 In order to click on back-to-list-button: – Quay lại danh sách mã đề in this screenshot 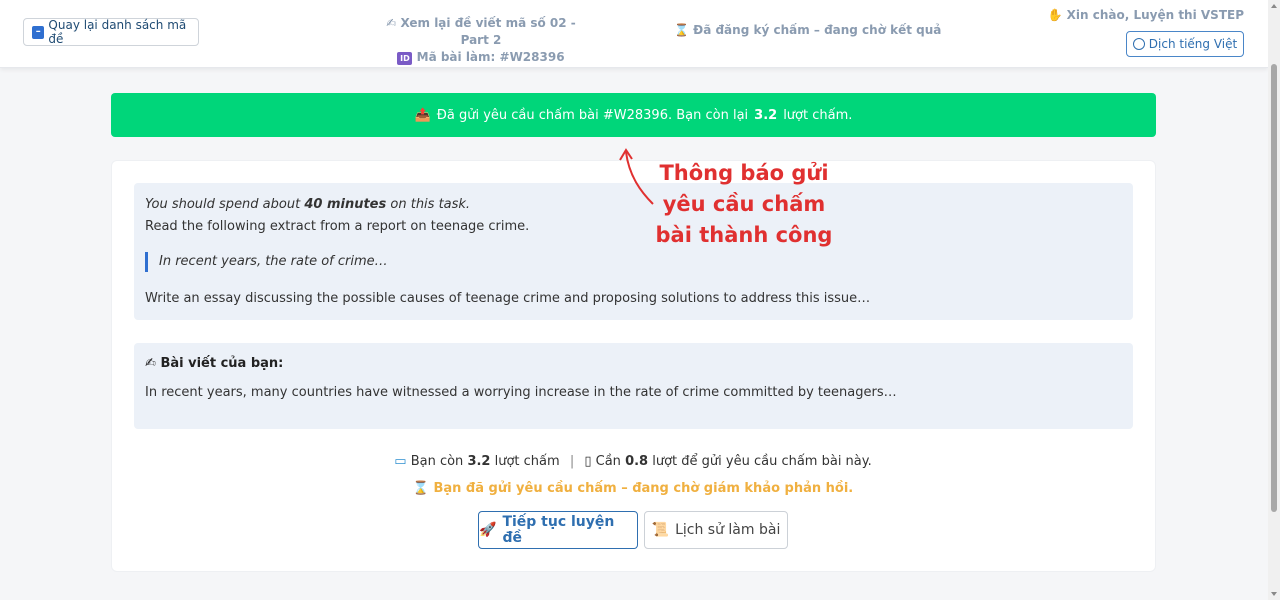, I will do `click(111, 32)`.